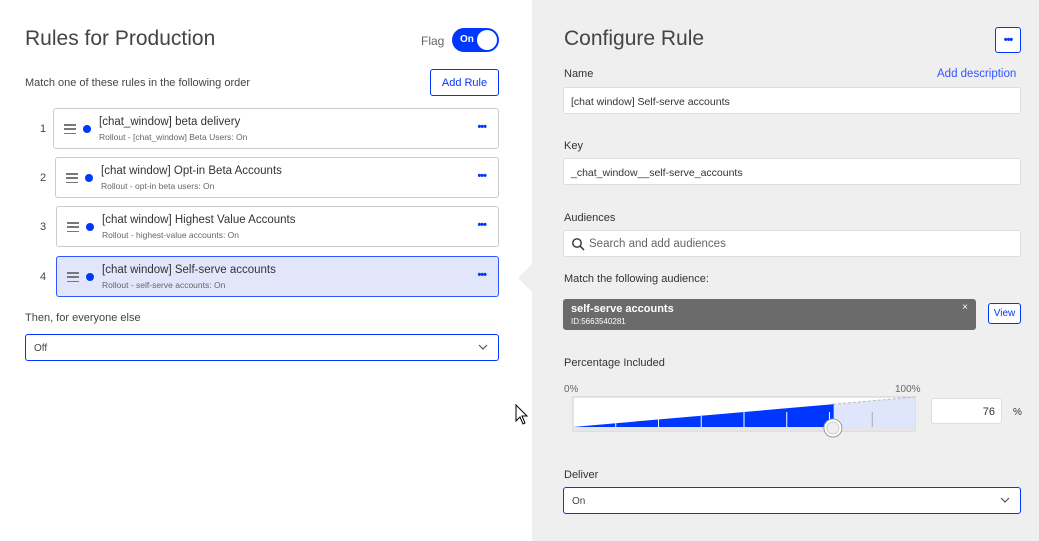  Describe the element at coordinates (578, 244) in the screenshot. I see `search-icon` at that location.